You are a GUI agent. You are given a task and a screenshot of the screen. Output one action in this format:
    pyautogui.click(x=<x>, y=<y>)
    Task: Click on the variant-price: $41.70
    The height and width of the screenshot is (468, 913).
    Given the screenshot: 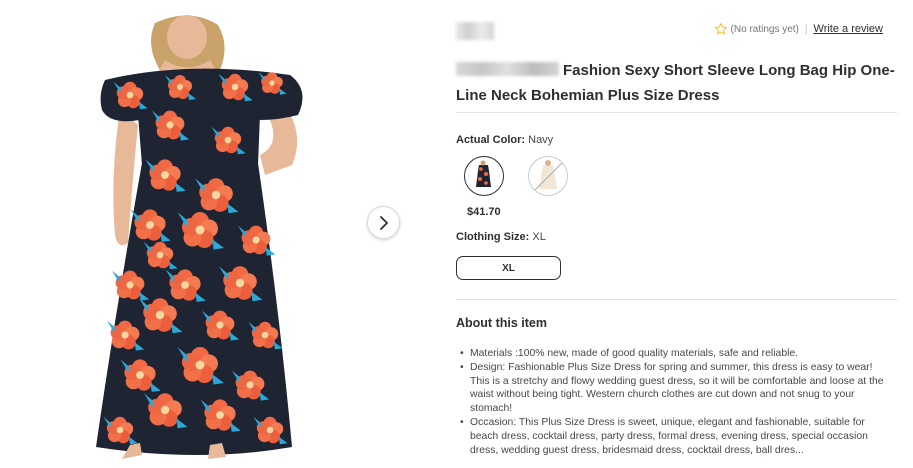 What is the action you would take?
    pyautogui.click(x=484, y=212)
    